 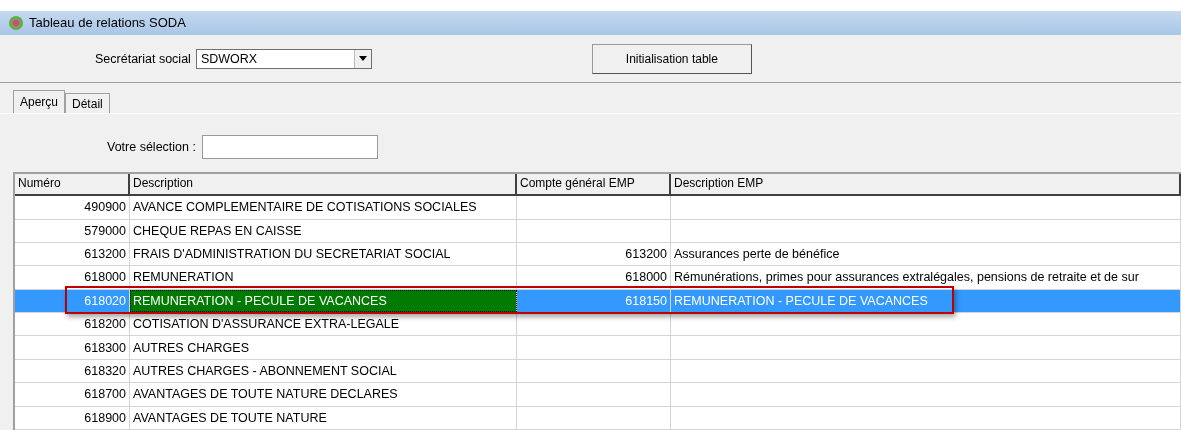 What do you see at coordinates (323, 207) in the screenshot?
I see `table-cell: AVANCE COMPLEMENTAIRE DE COTISATIONS SOCIALES` at bounding box center [323, 207].